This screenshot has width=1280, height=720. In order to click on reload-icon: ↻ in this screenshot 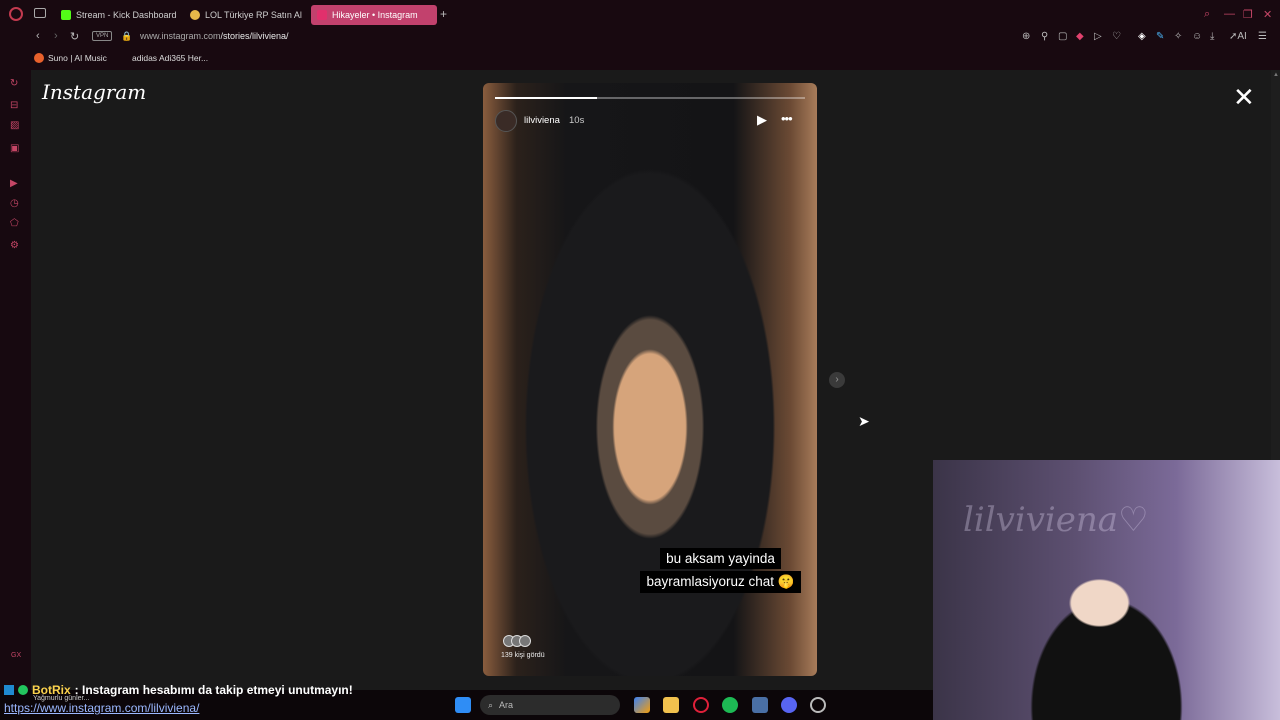, I will do `click(74, 36)`.